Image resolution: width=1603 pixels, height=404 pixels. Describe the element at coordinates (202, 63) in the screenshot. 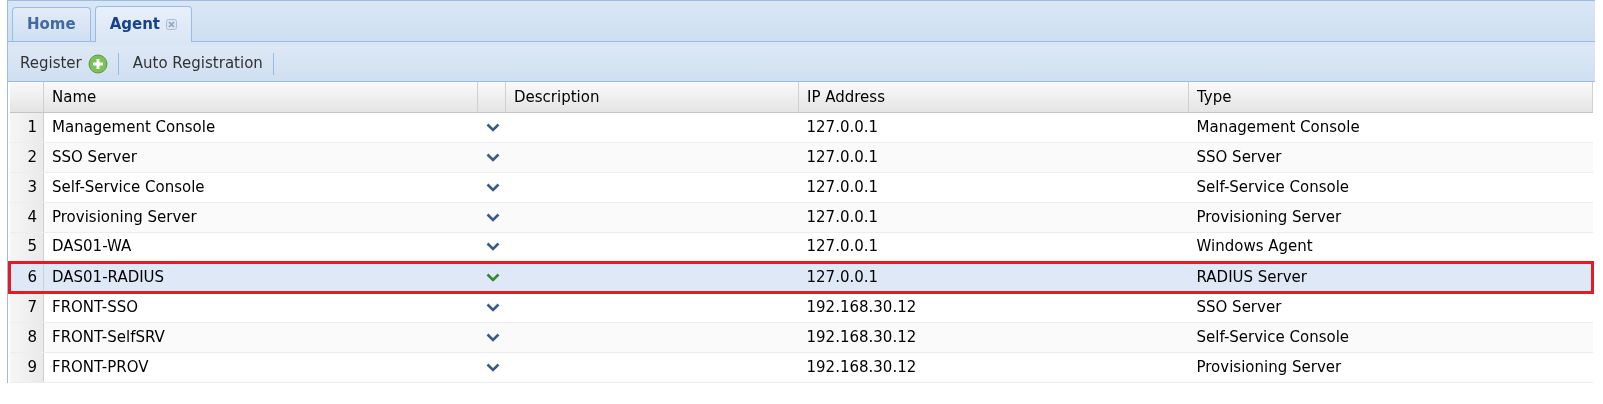

I see `toolbar-button: Auto Registration` at that location.